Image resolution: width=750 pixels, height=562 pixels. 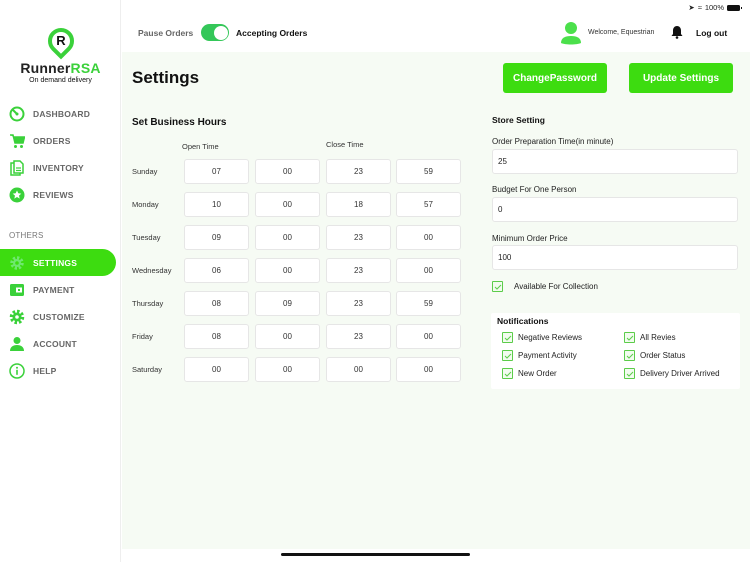 What do you see at coordinates (148, 303) in the screenshot?
I see `day-label: Thursday` at bounding box center [148, 303].